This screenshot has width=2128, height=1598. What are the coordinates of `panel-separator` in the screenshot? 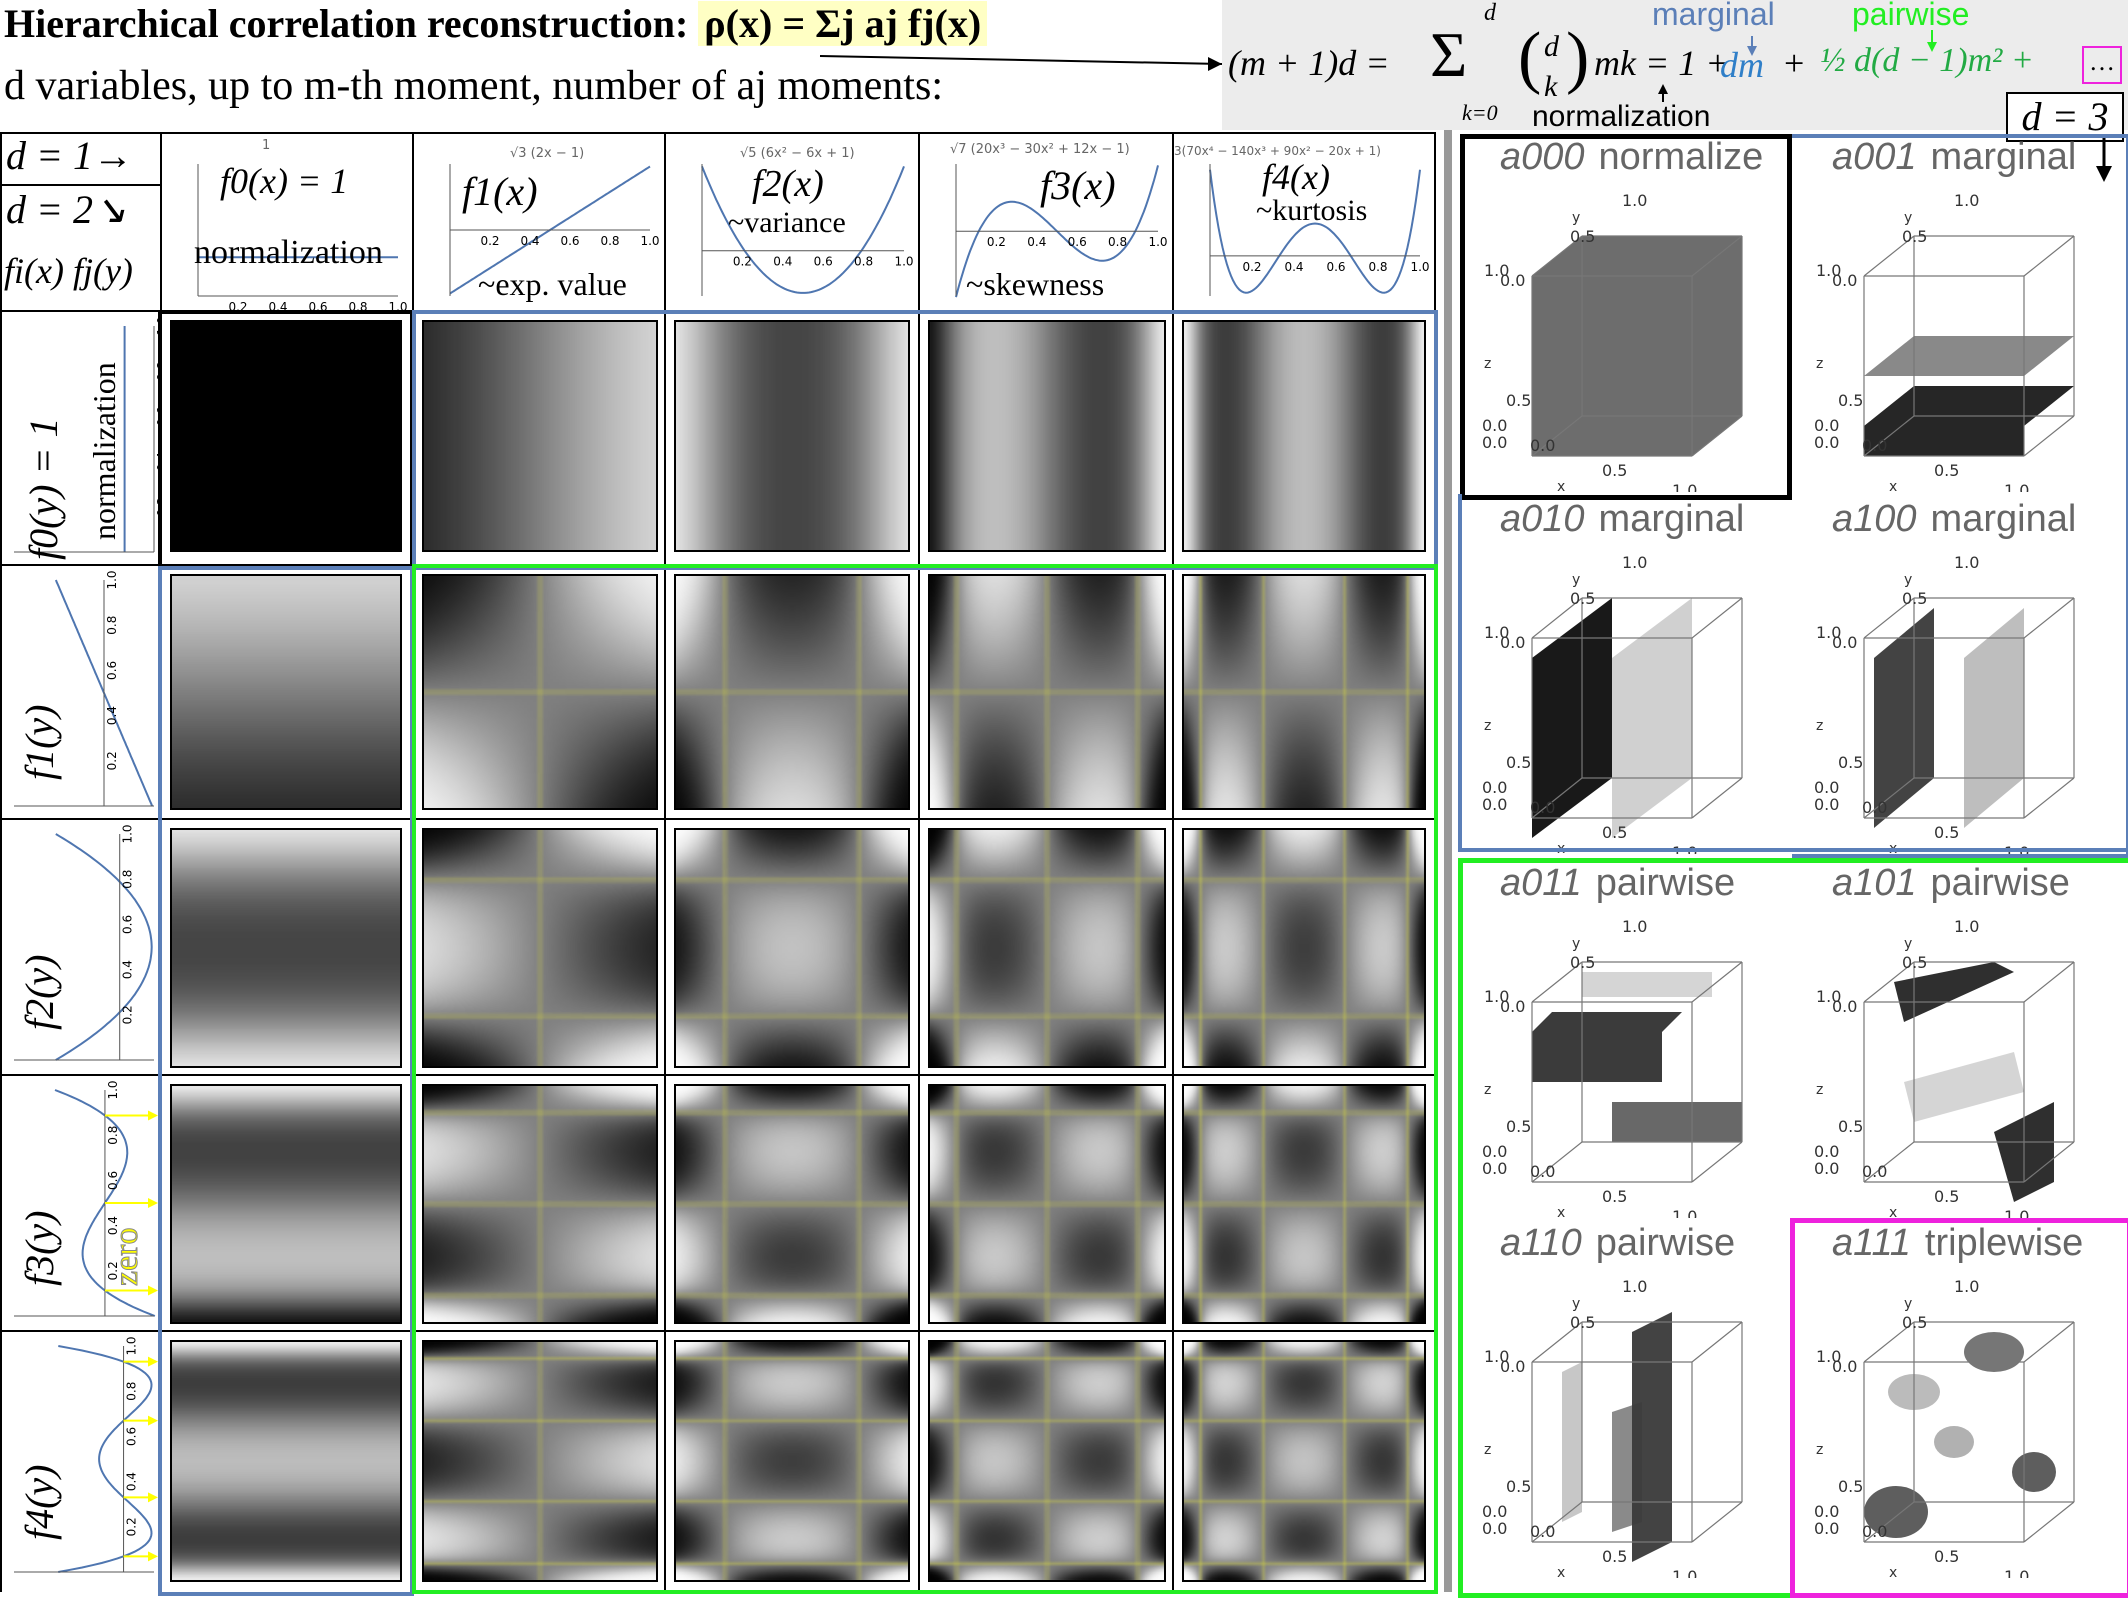 It's located at (1448, 861).